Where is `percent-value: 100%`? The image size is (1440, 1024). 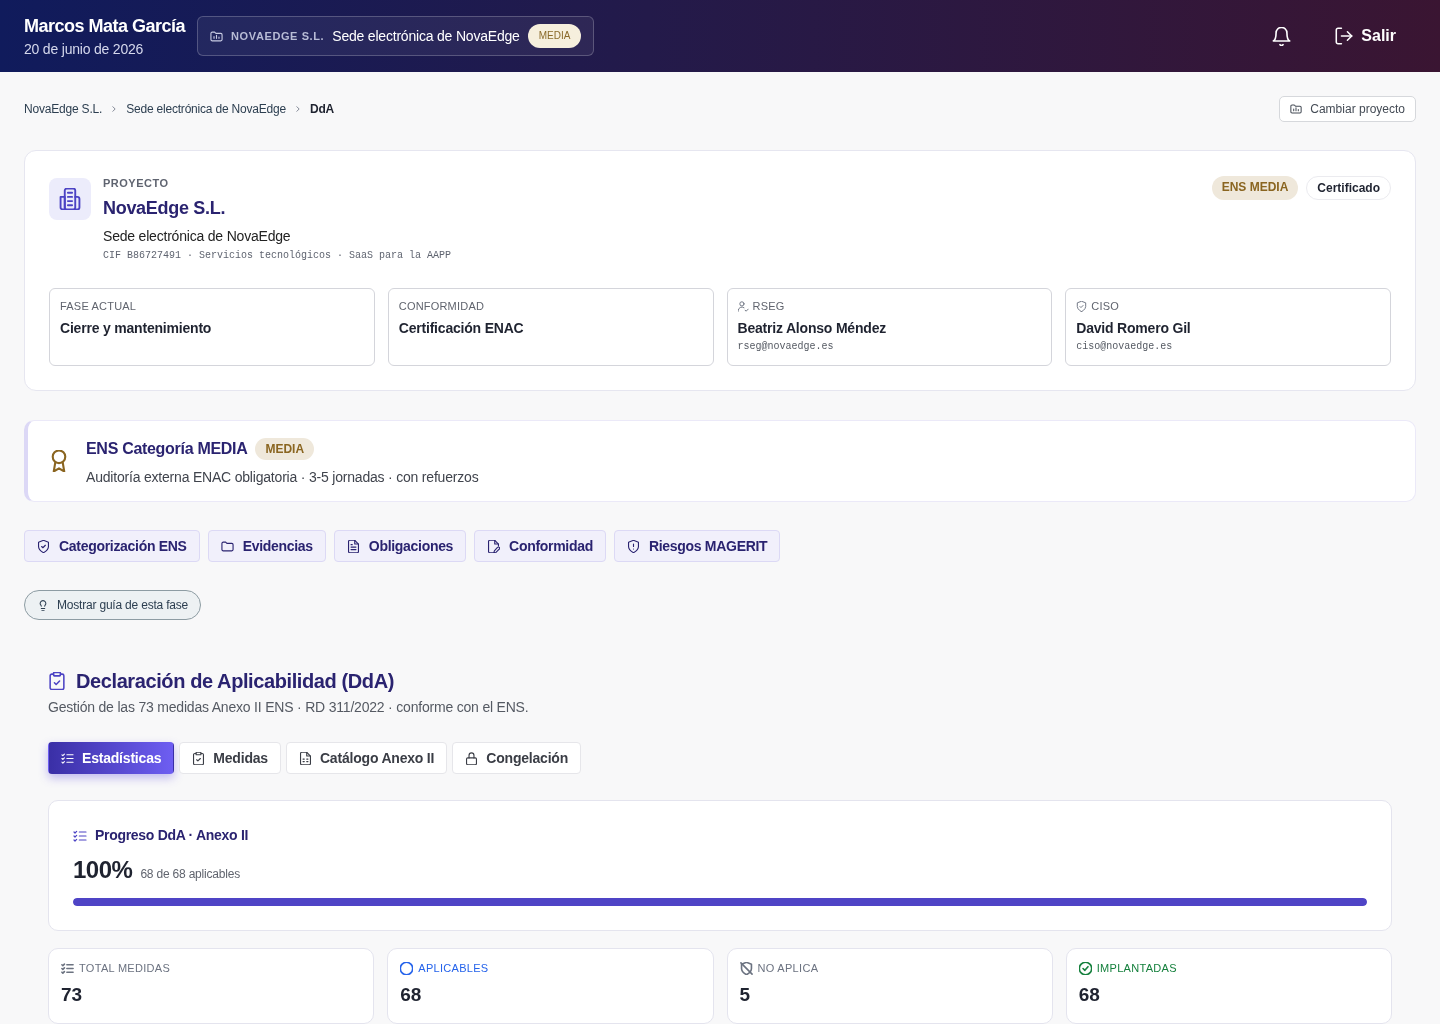 percent-value: 100% is located at coordinates (103, 870).